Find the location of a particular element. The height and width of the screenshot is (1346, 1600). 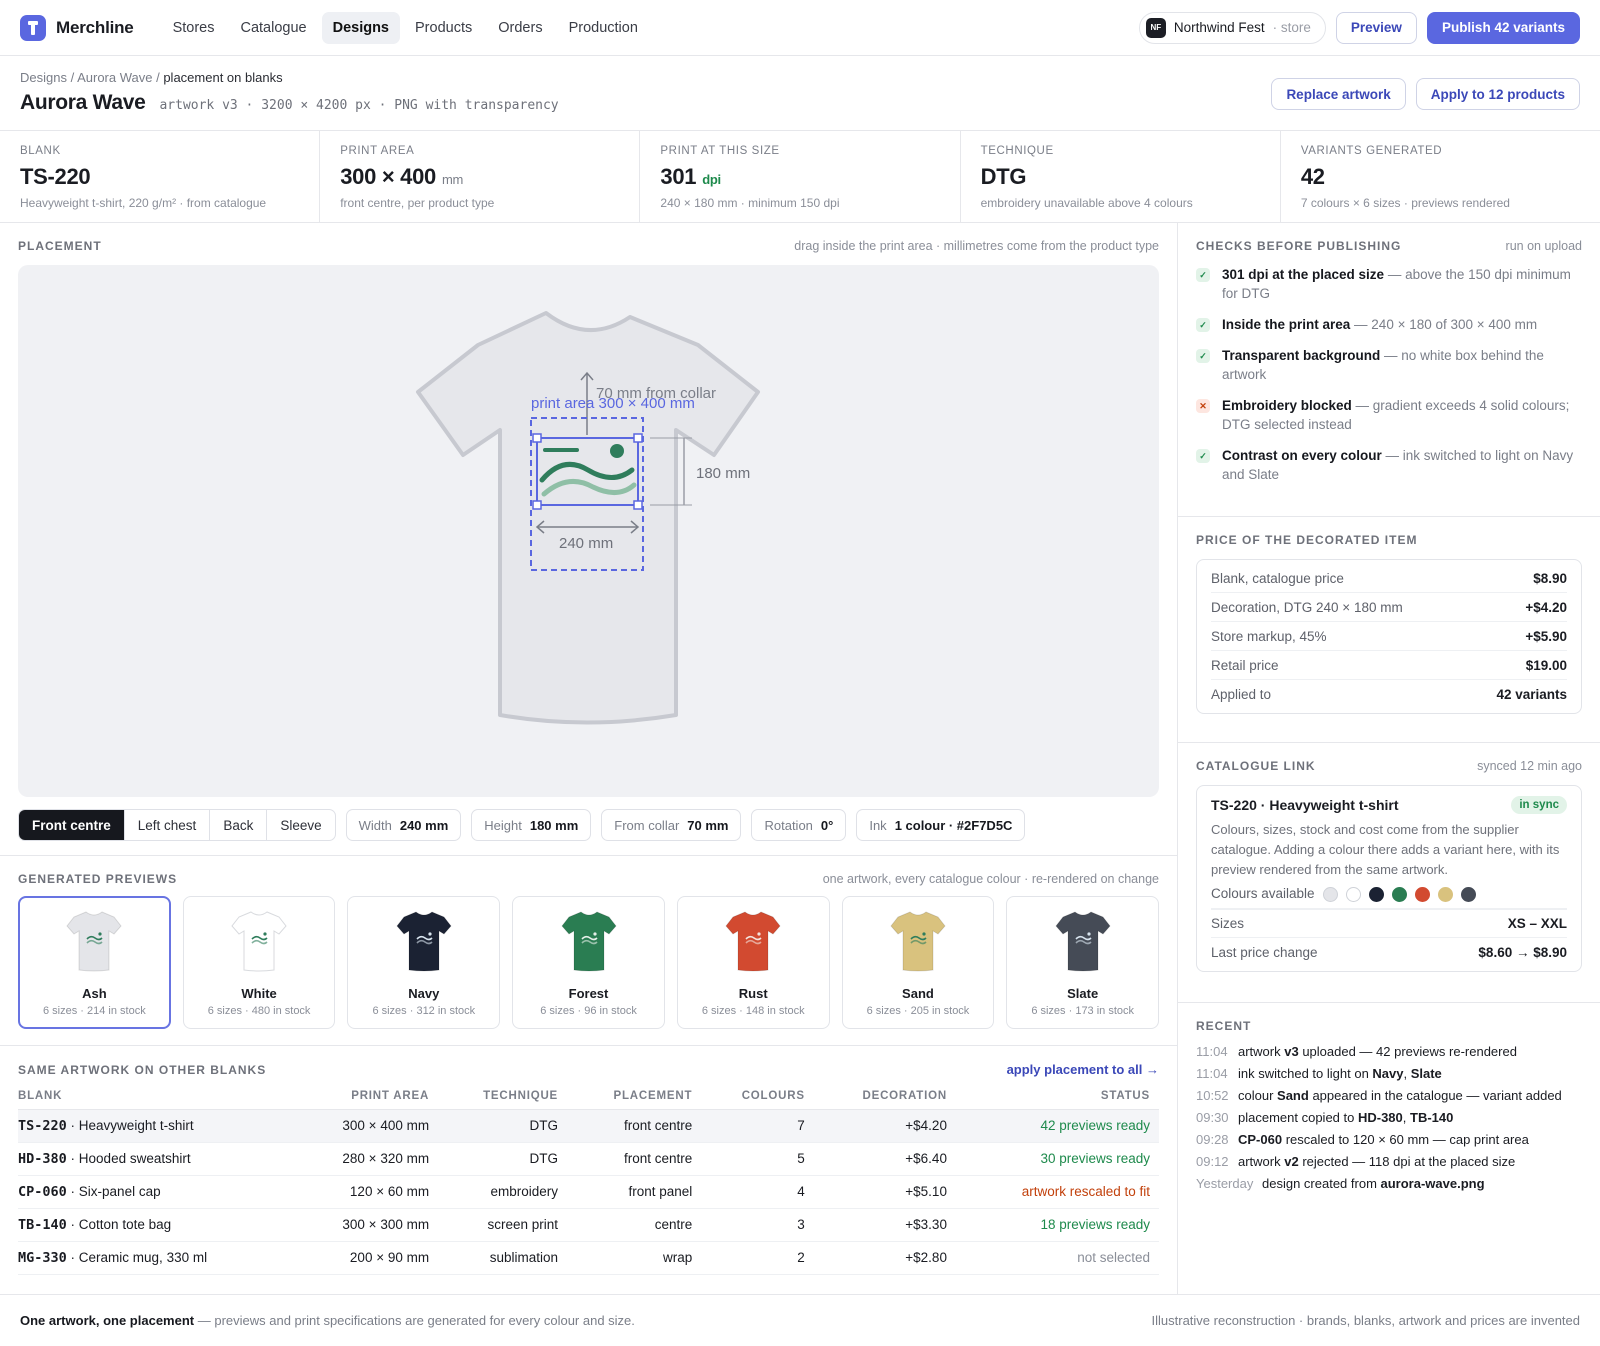

price-row: Applied to 42 variants is located at coordinates (1389, 694).